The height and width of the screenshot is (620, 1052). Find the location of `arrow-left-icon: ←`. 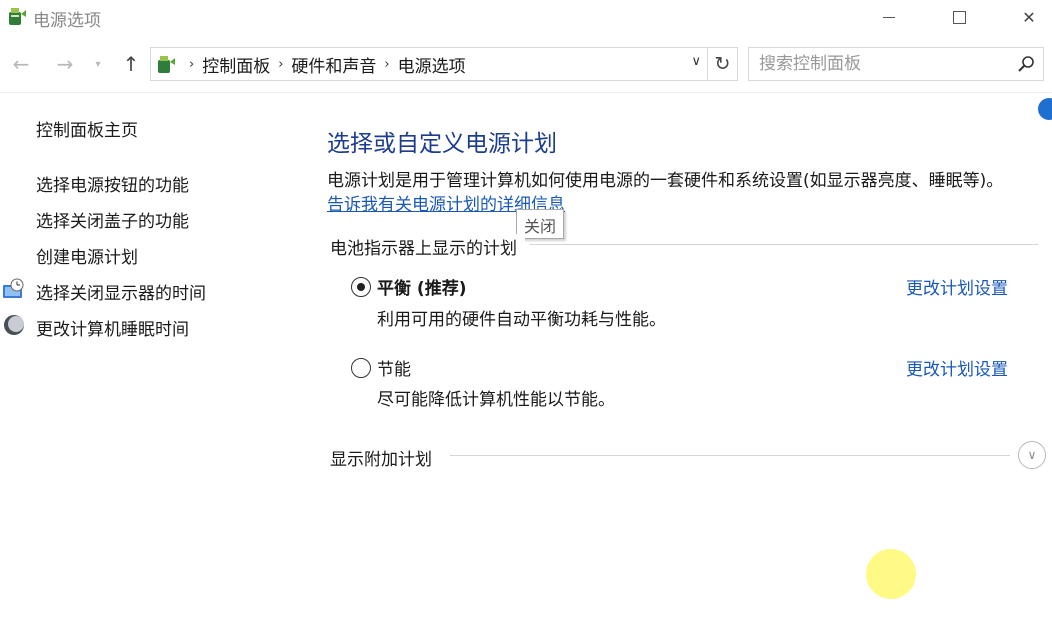

arrow-left-icon: ← is located at coordinates (21, 64).